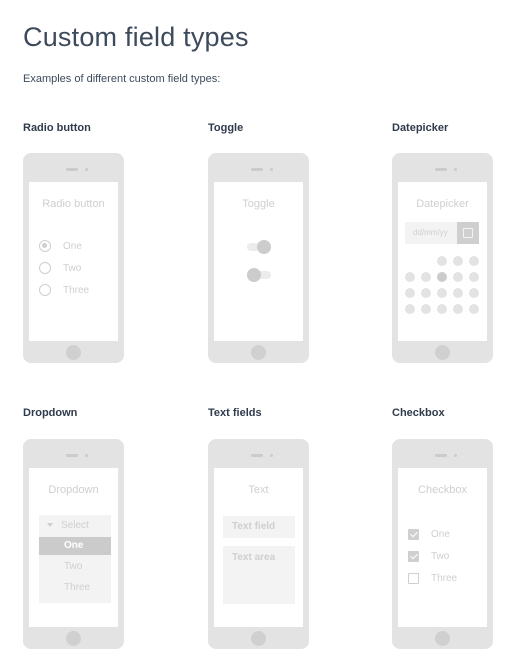 The height and width of the screenshot is (663, 517). I want to click on radio-selected-icon, so click(45, 246).